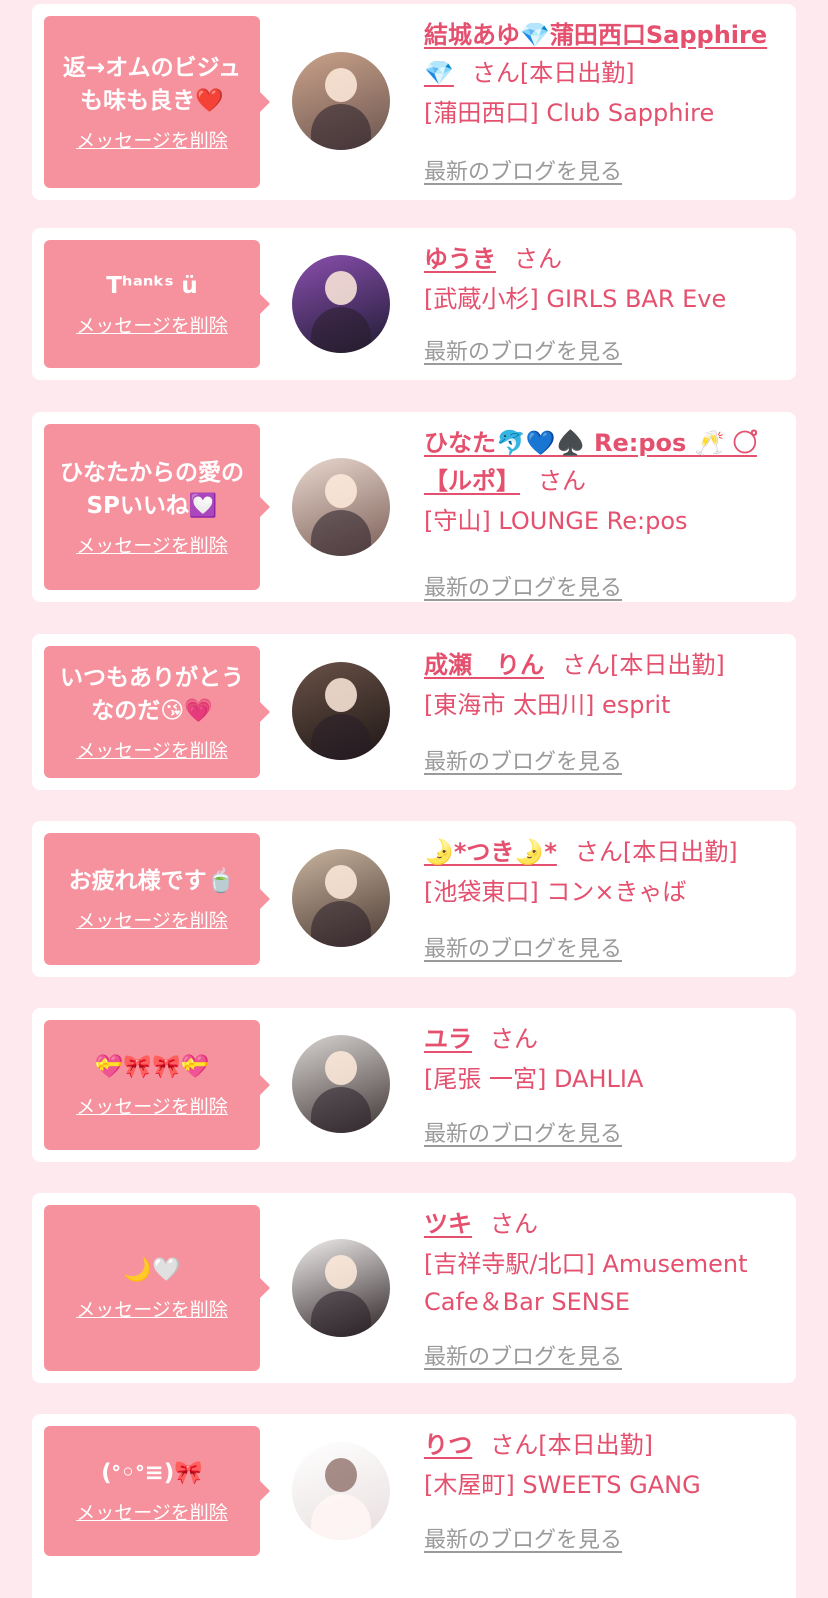 Image resolution: width=828 pixels, height=1598 pixels. Describe the element at coordinates (157, 1288) in the screenshot. I see `message-bubble: 🌙🤍 メッセージを削除` at that location.